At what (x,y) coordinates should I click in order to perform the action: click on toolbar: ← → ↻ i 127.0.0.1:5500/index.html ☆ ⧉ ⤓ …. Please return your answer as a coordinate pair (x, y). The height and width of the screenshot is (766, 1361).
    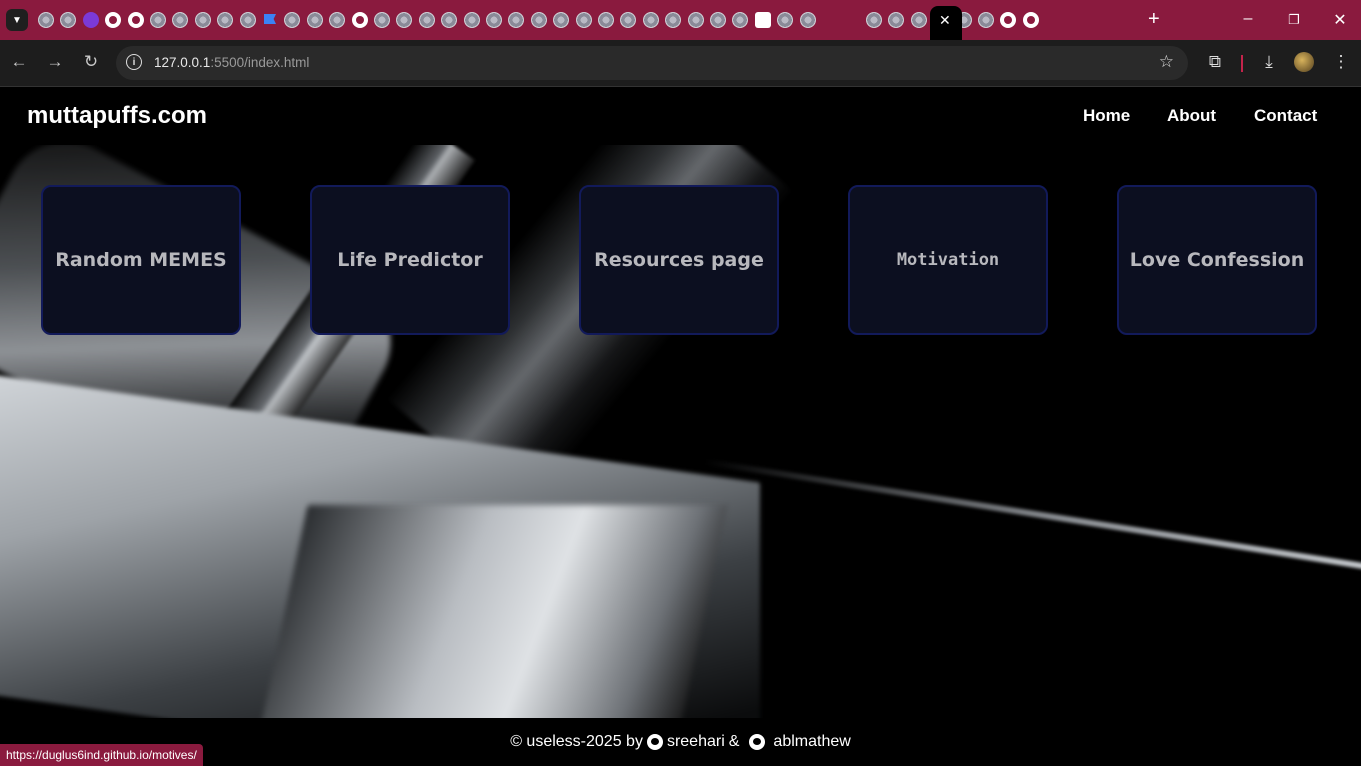
    Looking at the image, I should click on (680, 63).